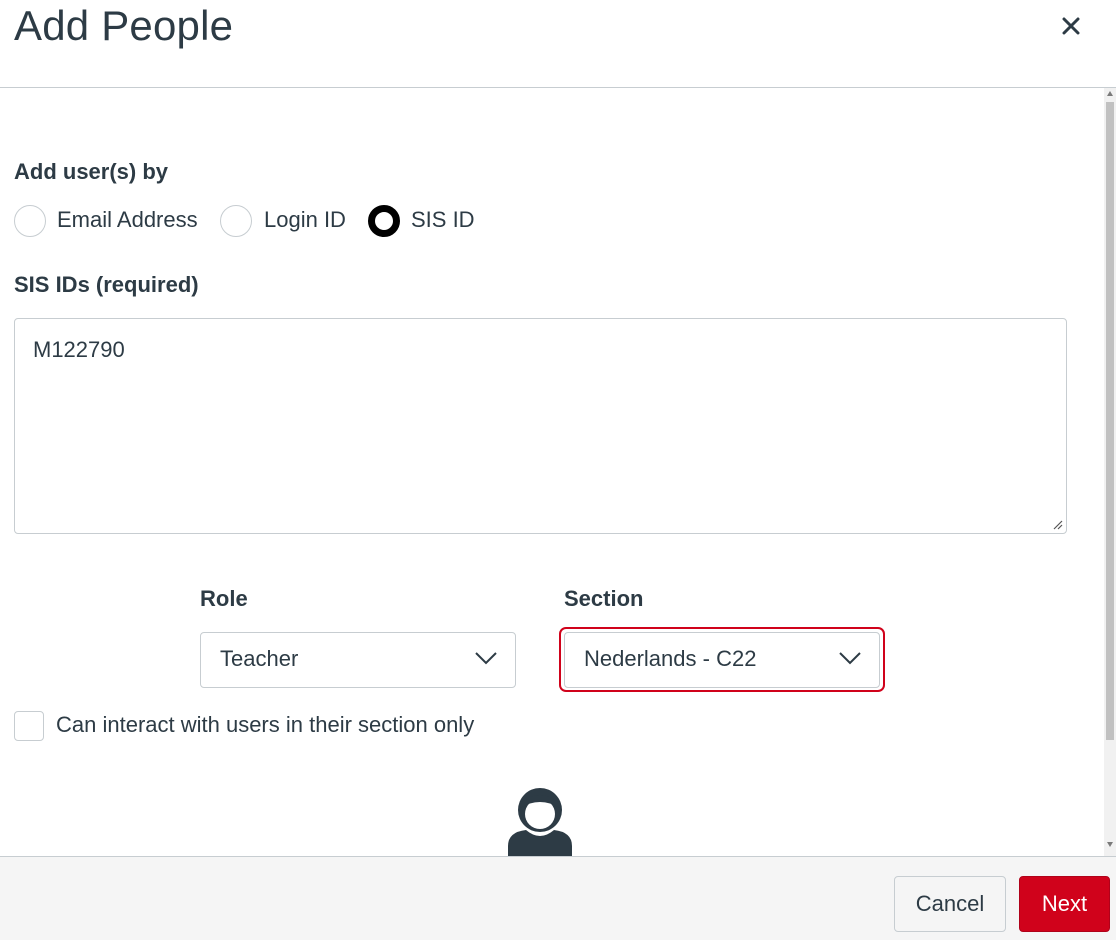 The width and height of the screenshot is (1116, 940). What do you see at coordinates (127, 220) in the screenshot?
I see `radio-email-address-label: Email Address` at bounding box center [127, 220].